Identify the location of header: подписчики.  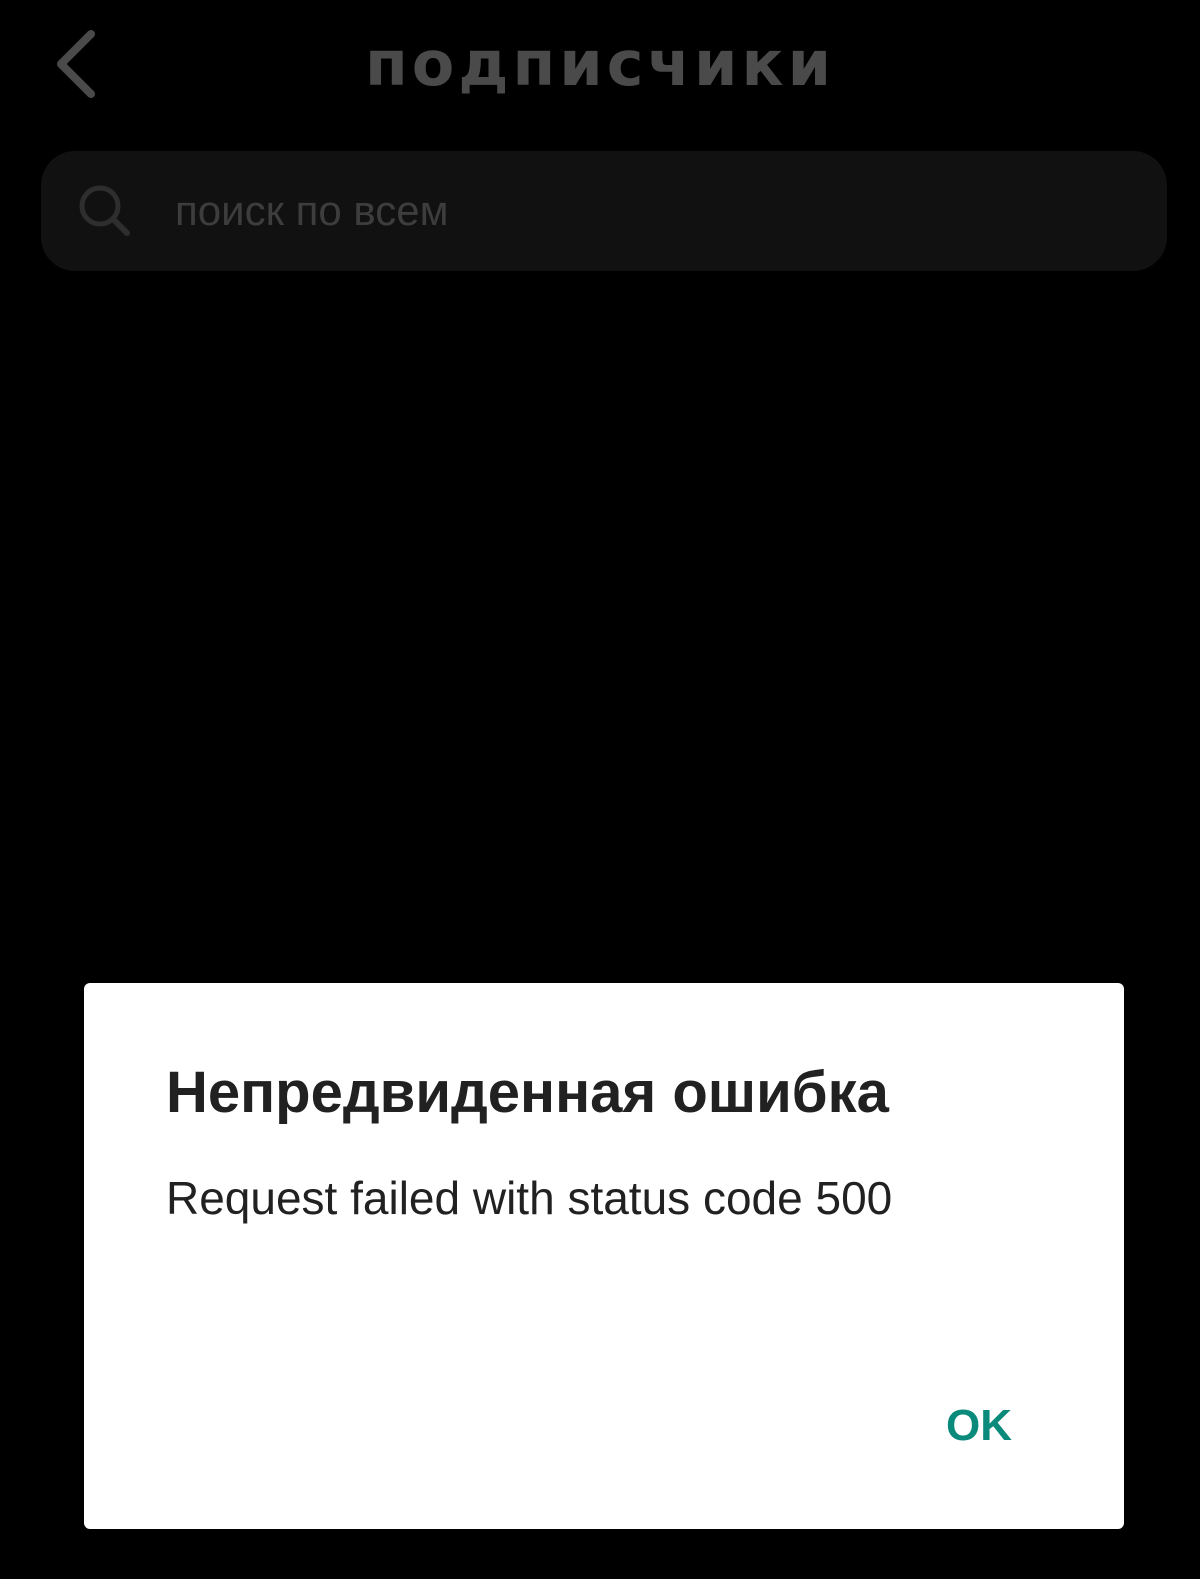
(600, 65).